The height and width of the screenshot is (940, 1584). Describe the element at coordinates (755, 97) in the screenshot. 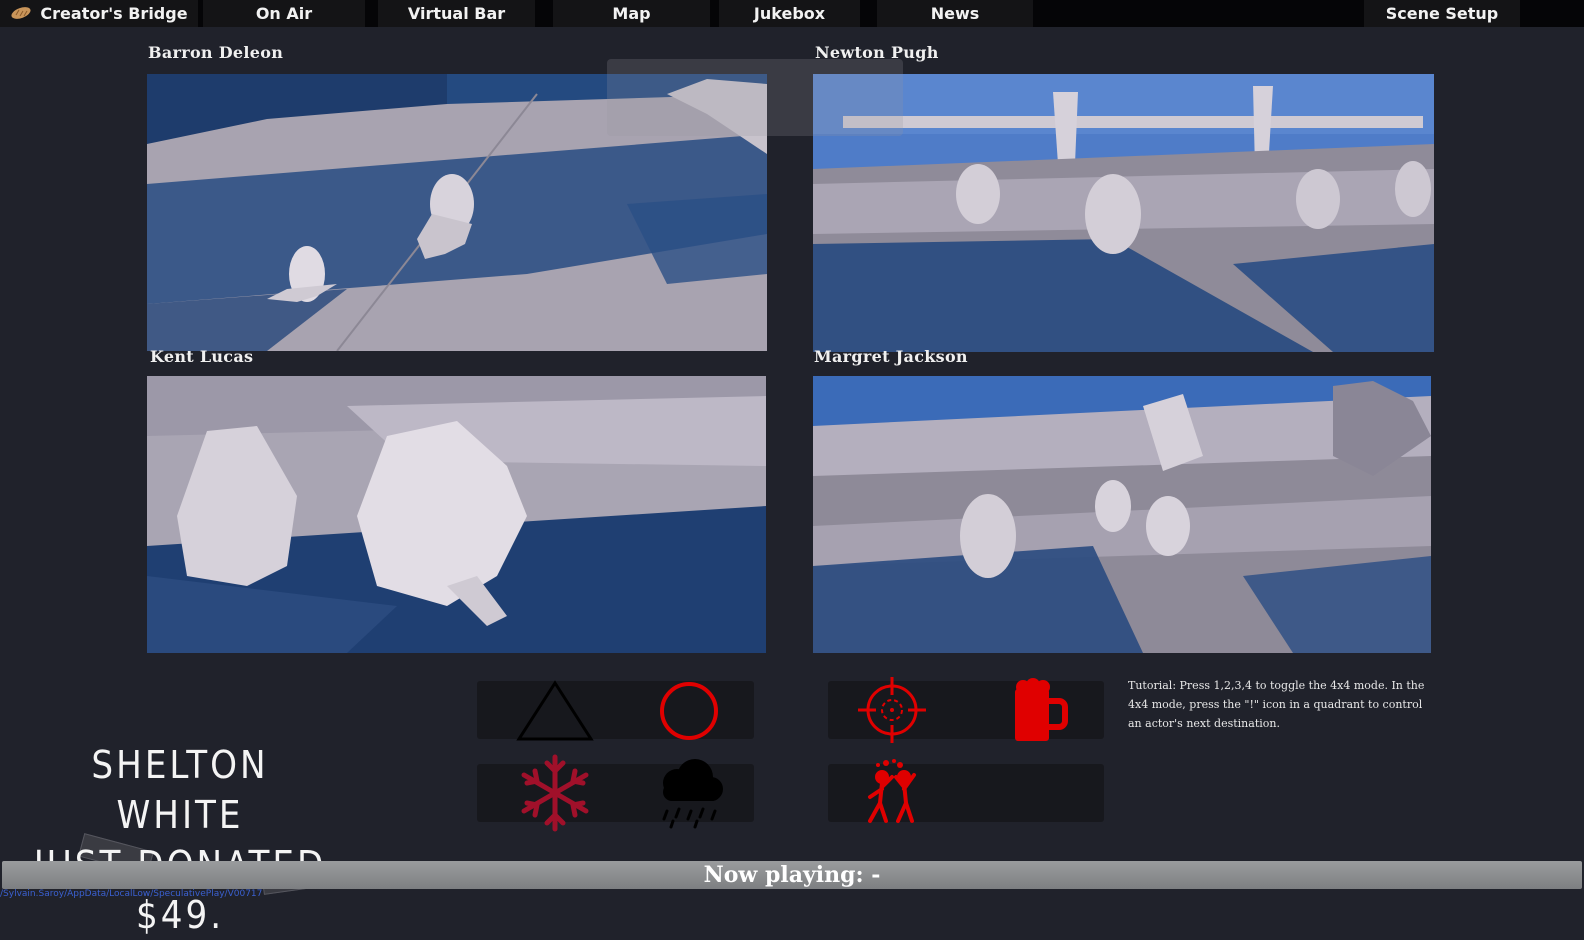

I see `translucent-overlay` at that location.